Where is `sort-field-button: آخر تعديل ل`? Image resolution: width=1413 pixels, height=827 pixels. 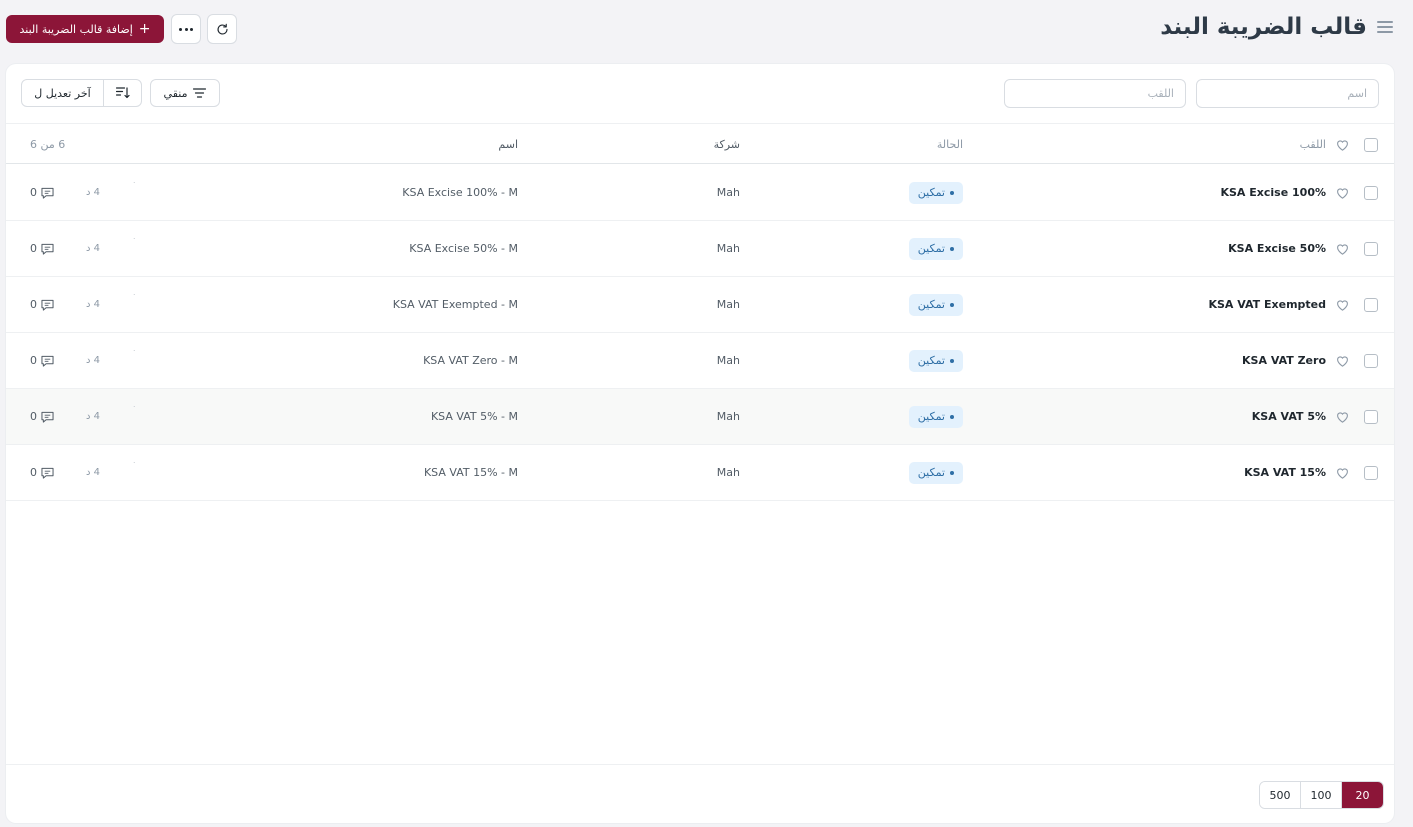 sort-field-button: آخر تعديل ل is located at coordinates (63, 93).